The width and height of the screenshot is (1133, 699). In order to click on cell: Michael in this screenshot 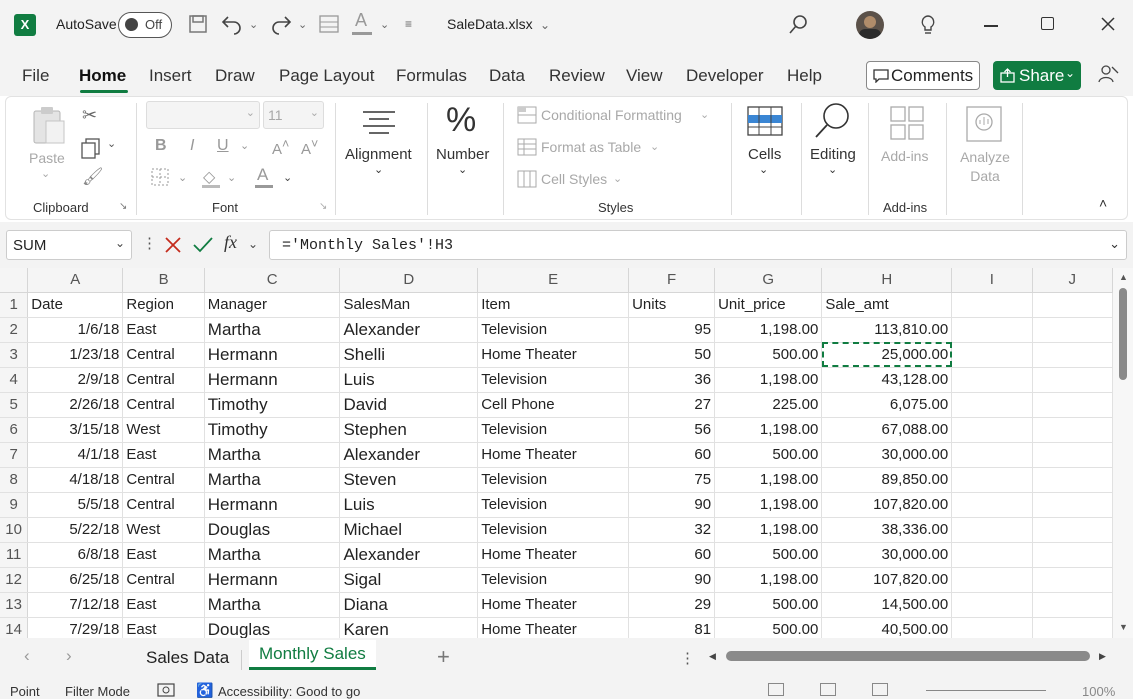, I will do `click(409, 530)`.